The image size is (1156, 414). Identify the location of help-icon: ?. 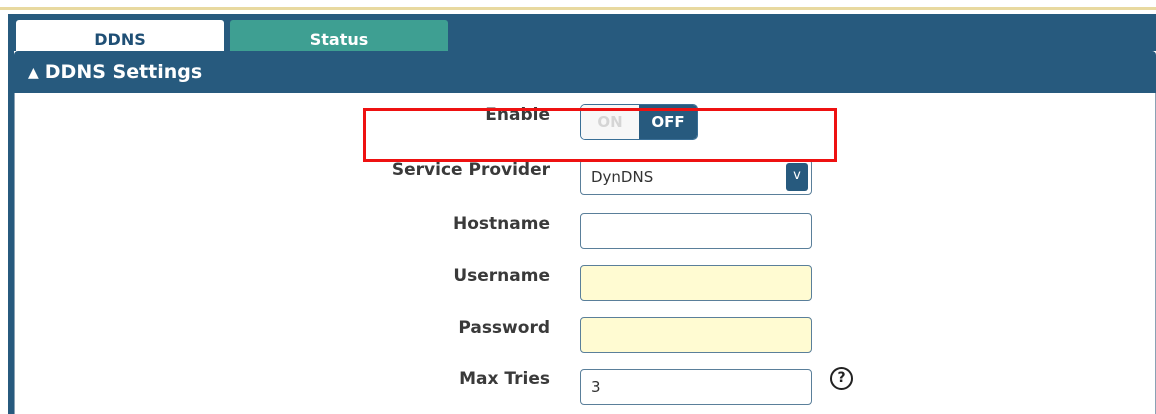
(841, 378).